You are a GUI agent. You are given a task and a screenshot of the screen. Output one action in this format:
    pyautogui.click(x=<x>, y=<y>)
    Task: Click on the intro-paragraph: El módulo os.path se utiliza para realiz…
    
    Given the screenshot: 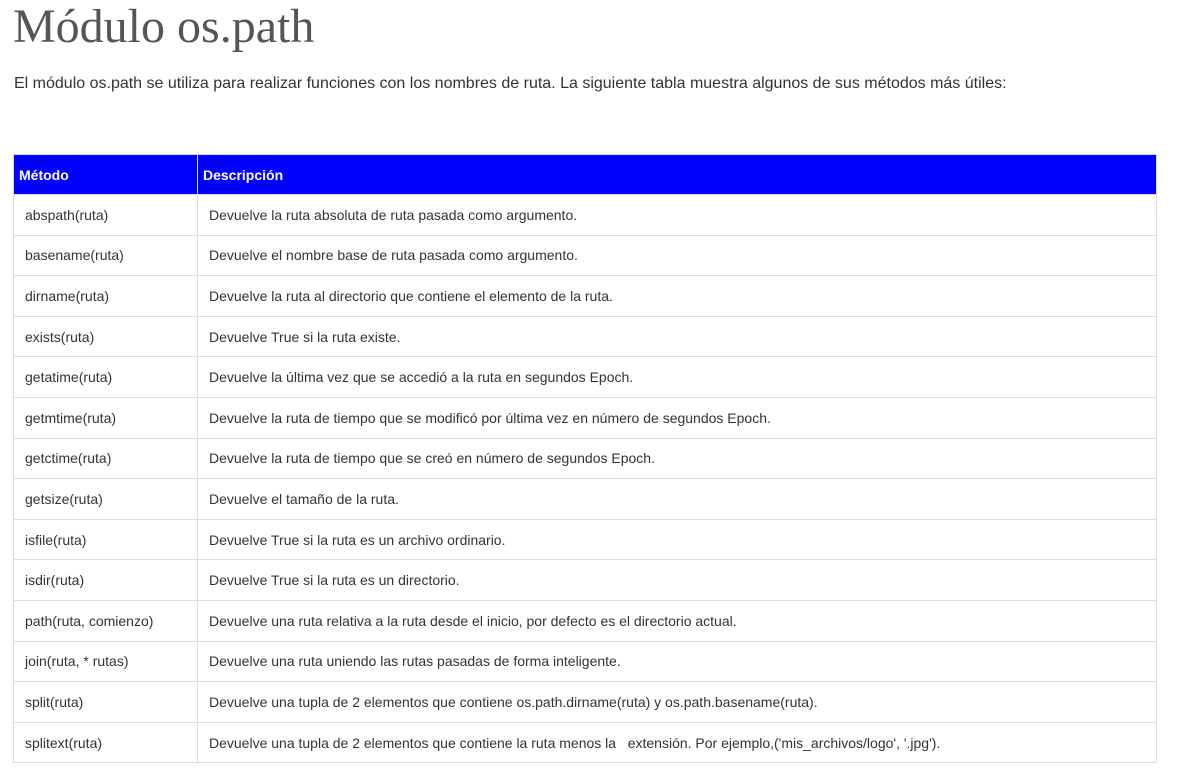 What is the action you would take?
    pyautogui.click(x=510, y=83)
    